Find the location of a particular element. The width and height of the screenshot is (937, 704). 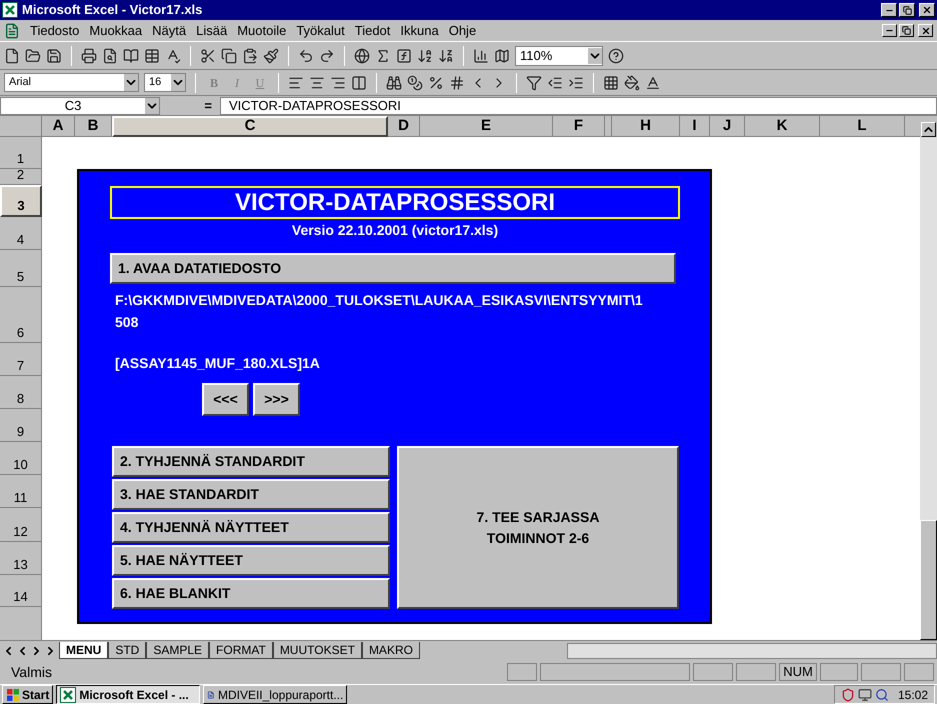

formula-field: VICTOR-DATAPROSESSORI is located at coordinates (578, 105).